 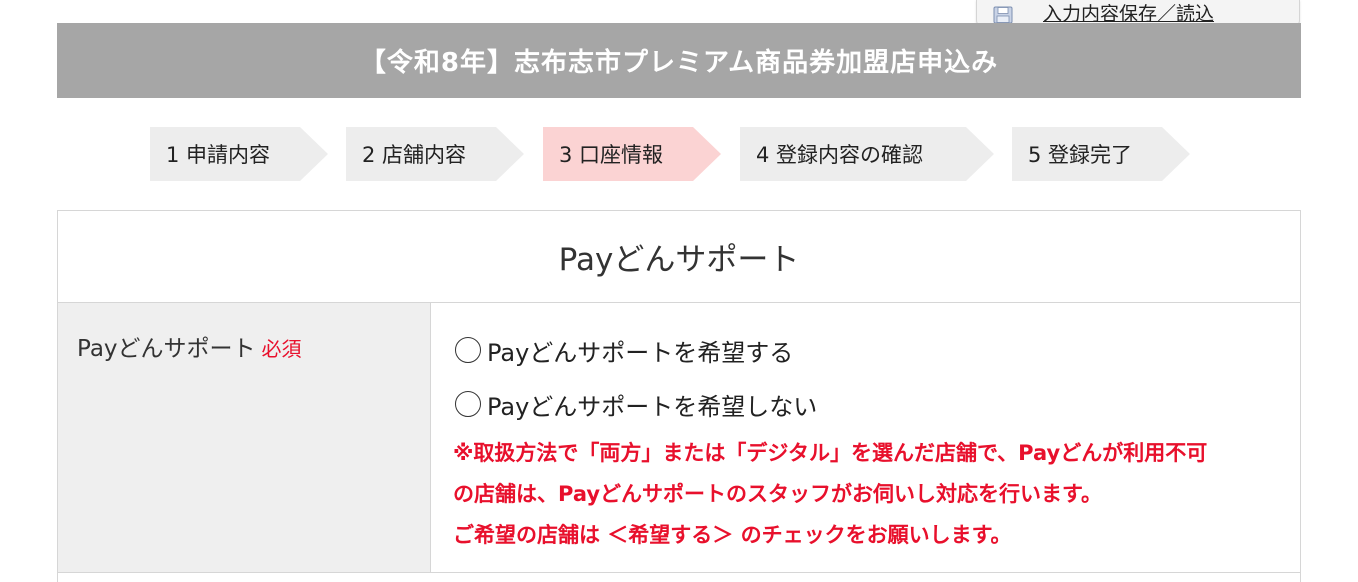 I want to click on step-5-complete: 5 登録完了, so click(x=1101, y=154).